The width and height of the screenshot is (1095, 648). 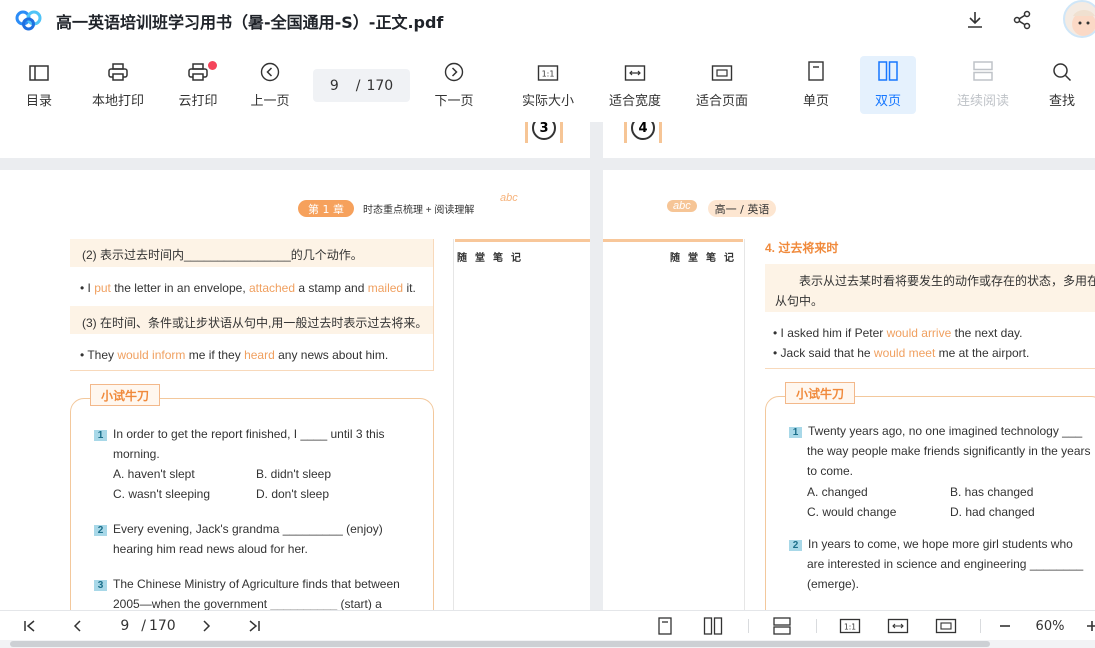 What do you see at coordinates (254, 626) in the screenshot?
I see `last-page-icon` at bounding box center [254, 626].